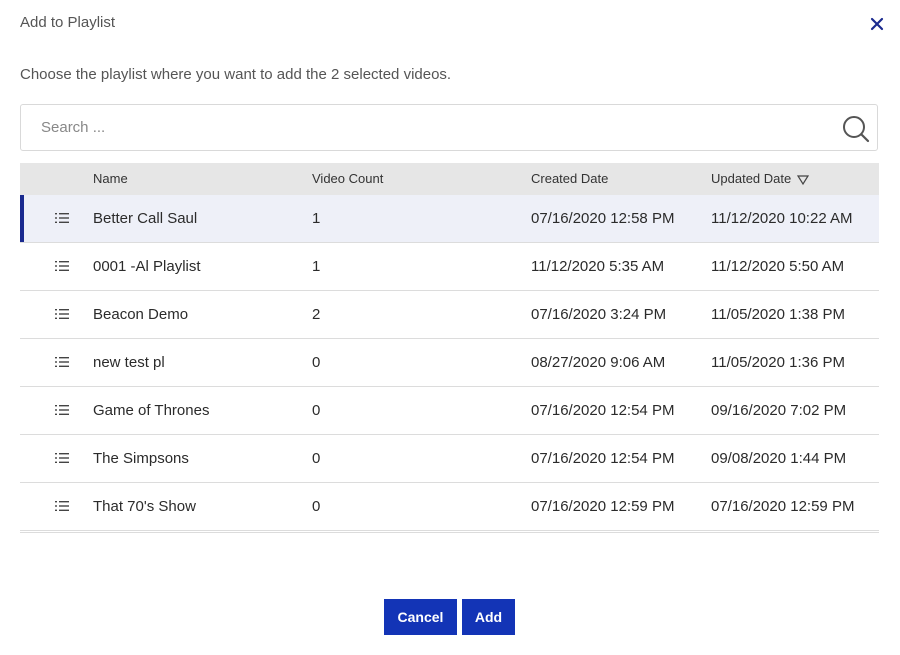 This screenshot has width=900, height=655. What do you see at coordinates (144, 506) in the screenshot?
I see `cell-name: That 70's Show` at bounding box center [144, 506].